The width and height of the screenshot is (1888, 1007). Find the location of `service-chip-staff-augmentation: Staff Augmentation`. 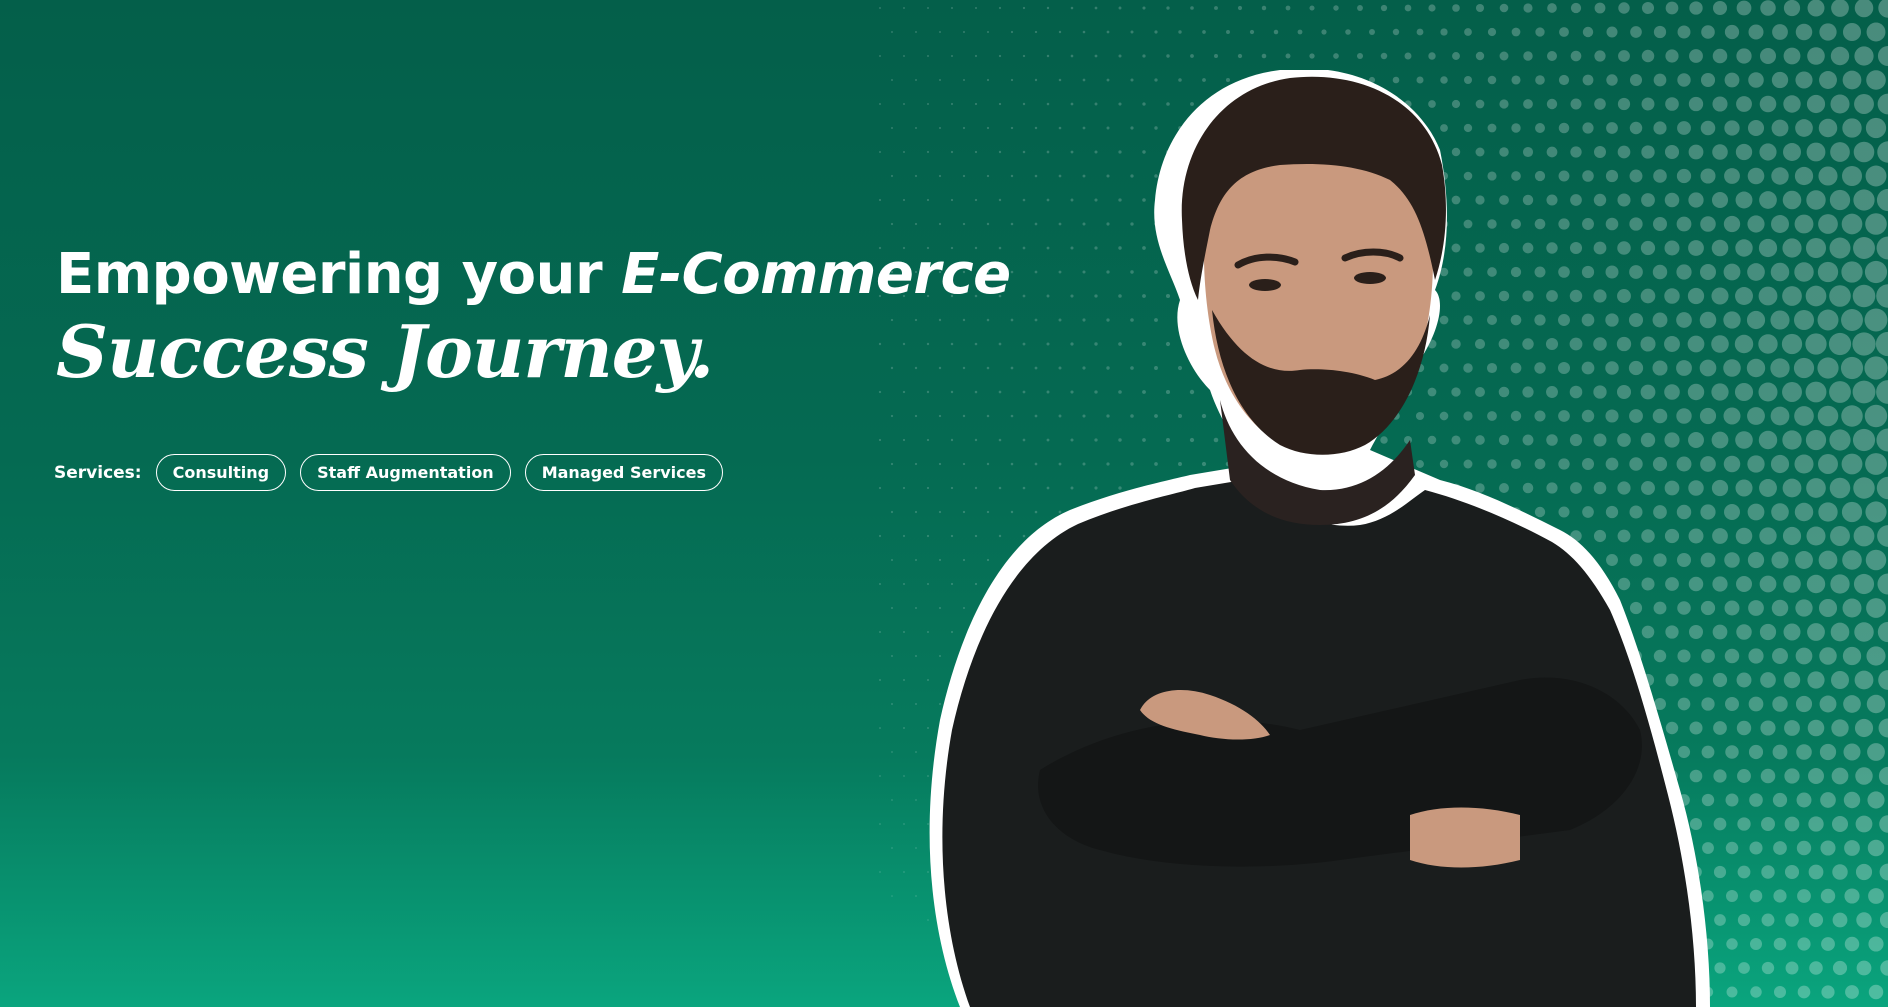

service-chip-staff-augmentation: Staff Augmentation is located at coordinates (405, 472).